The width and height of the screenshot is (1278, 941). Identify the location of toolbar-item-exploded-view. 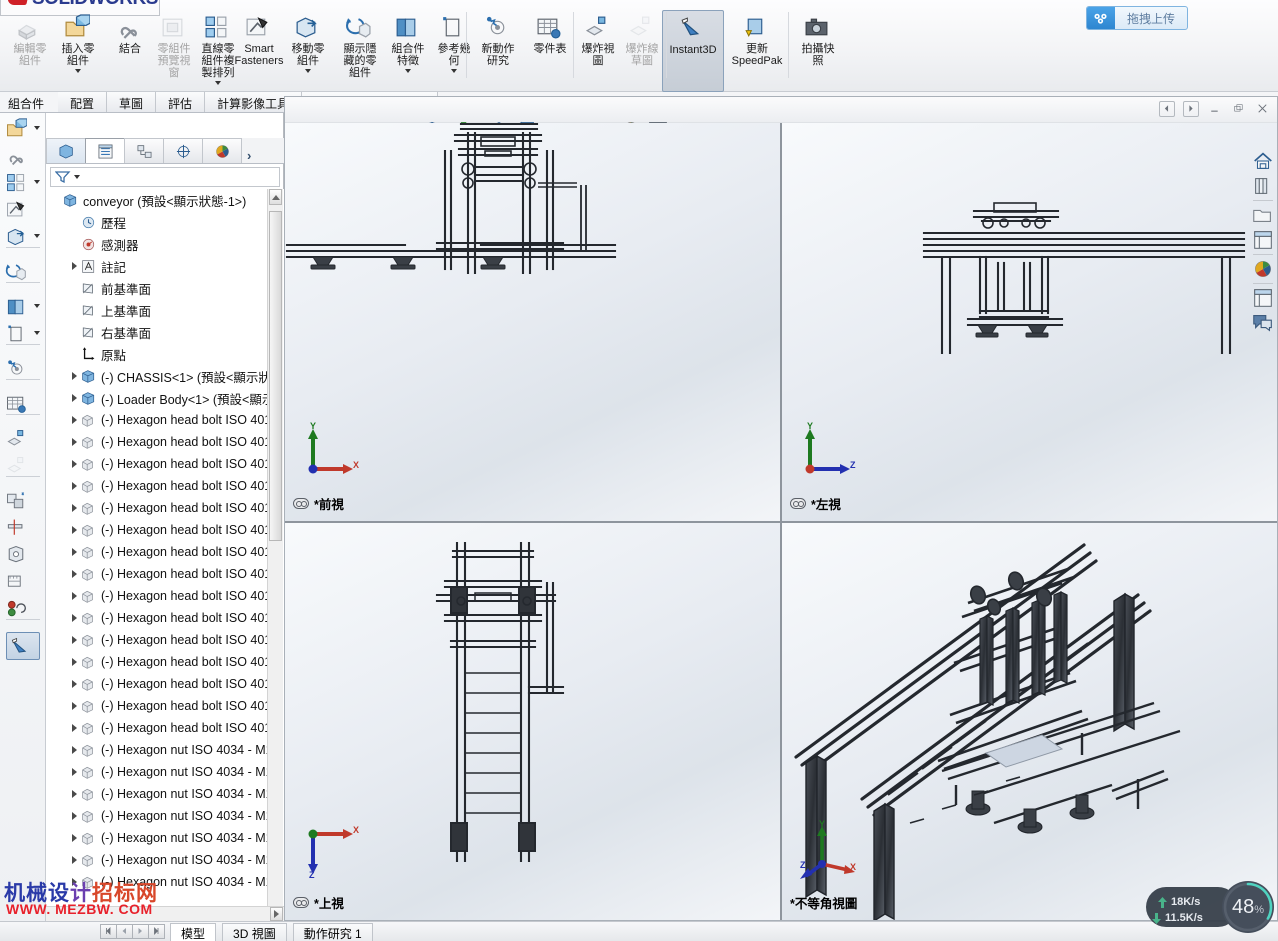
(24, 438).